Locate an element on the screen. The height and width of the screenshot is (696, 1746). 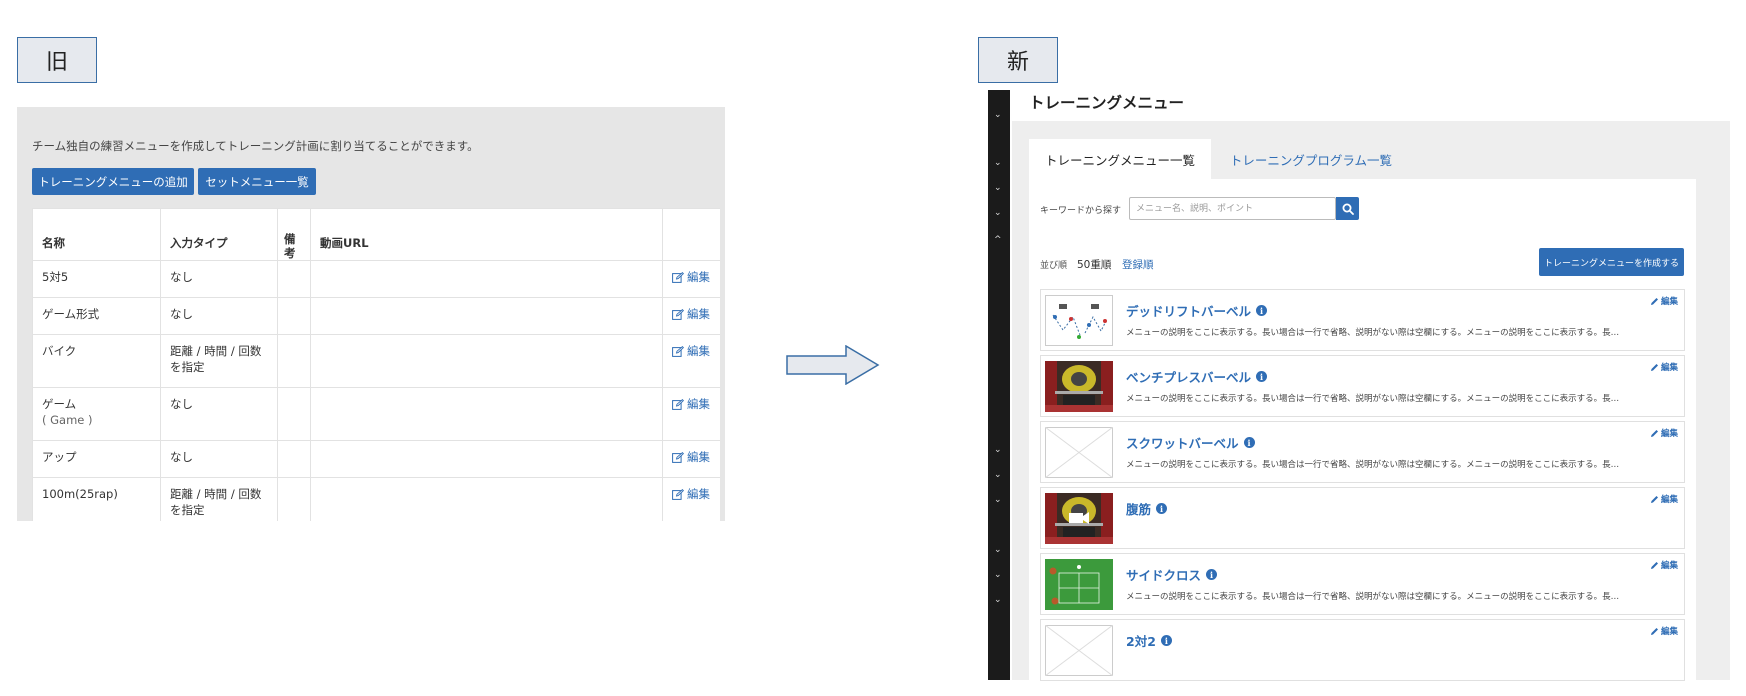
sort-label: 並び順 is located at coordinates (1054, 266).